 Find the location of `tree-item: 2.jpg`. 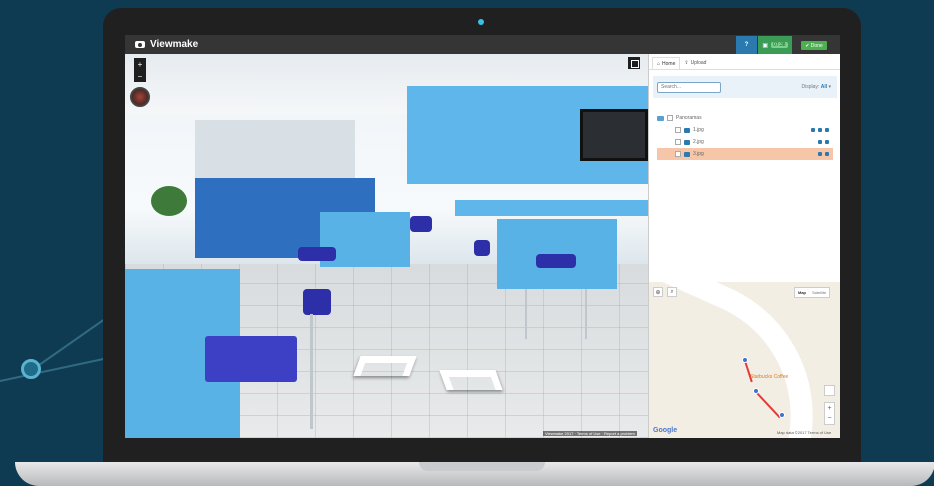

tree-item: 2.jpg is located at coordinates (745, 142).